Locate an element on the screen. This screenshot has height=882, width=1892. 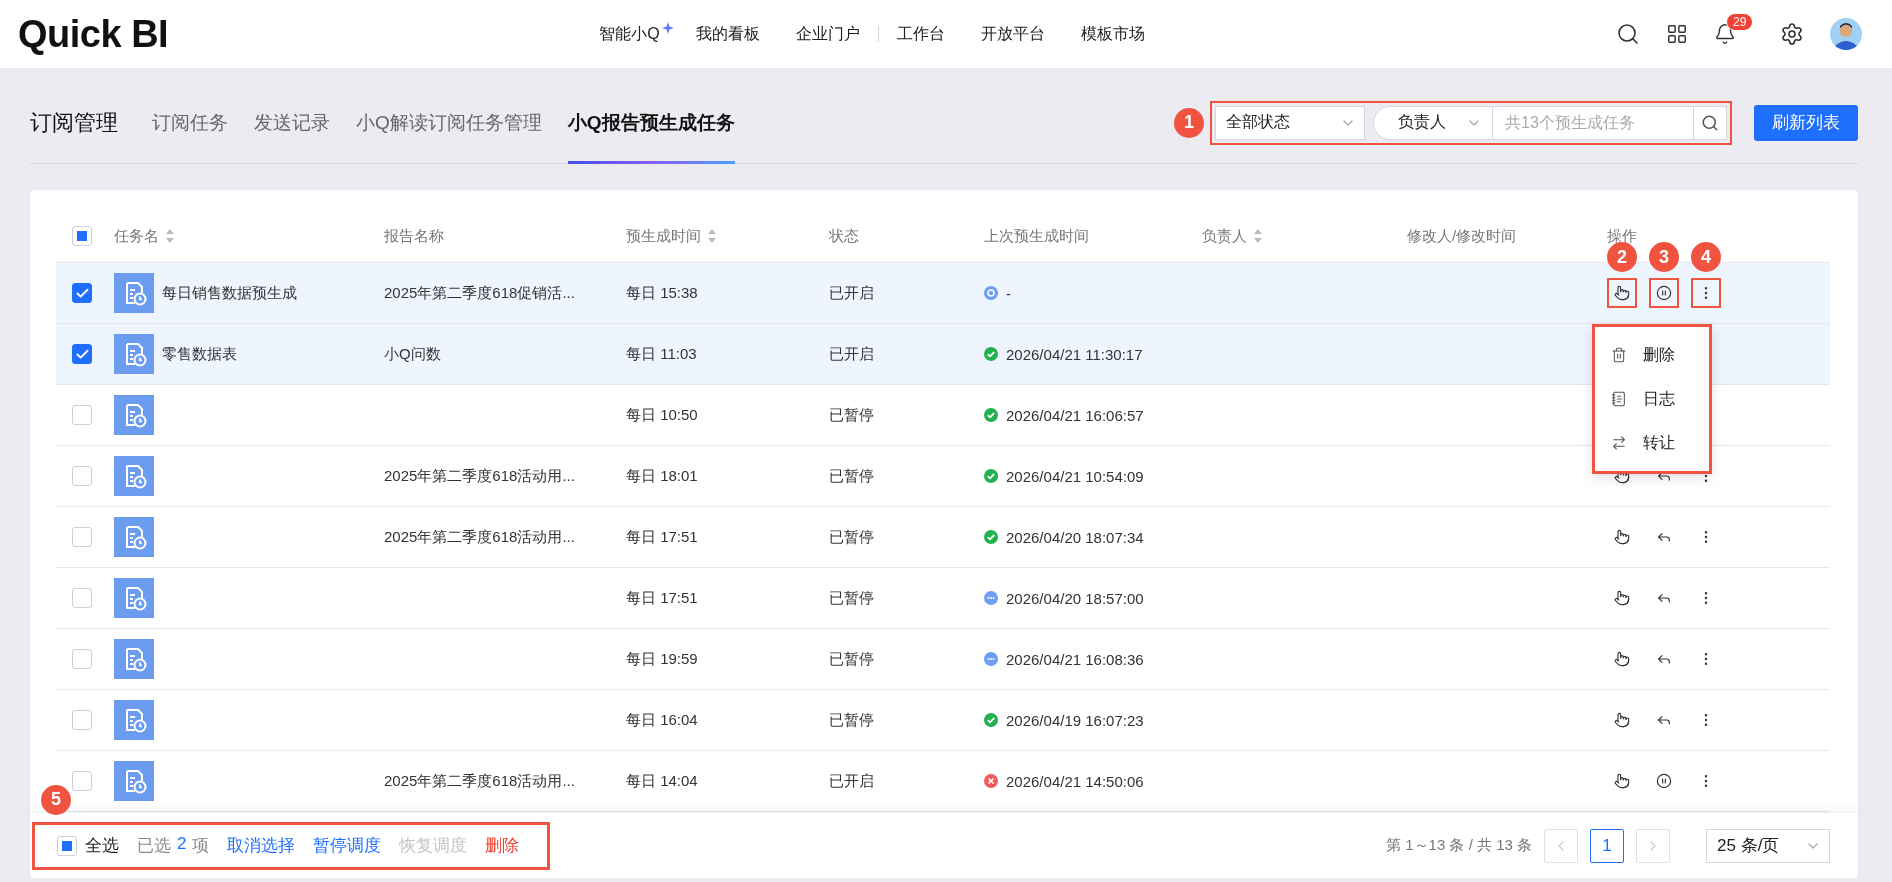
annotation-marker: 1 is located at coordinates (1189, 122).